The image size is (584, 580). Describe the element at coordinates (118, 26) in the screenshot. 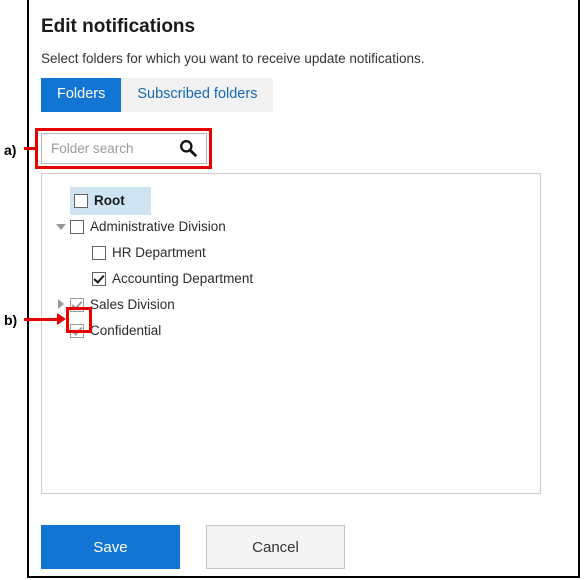

I see `page-title: Edit notifications` at that location.